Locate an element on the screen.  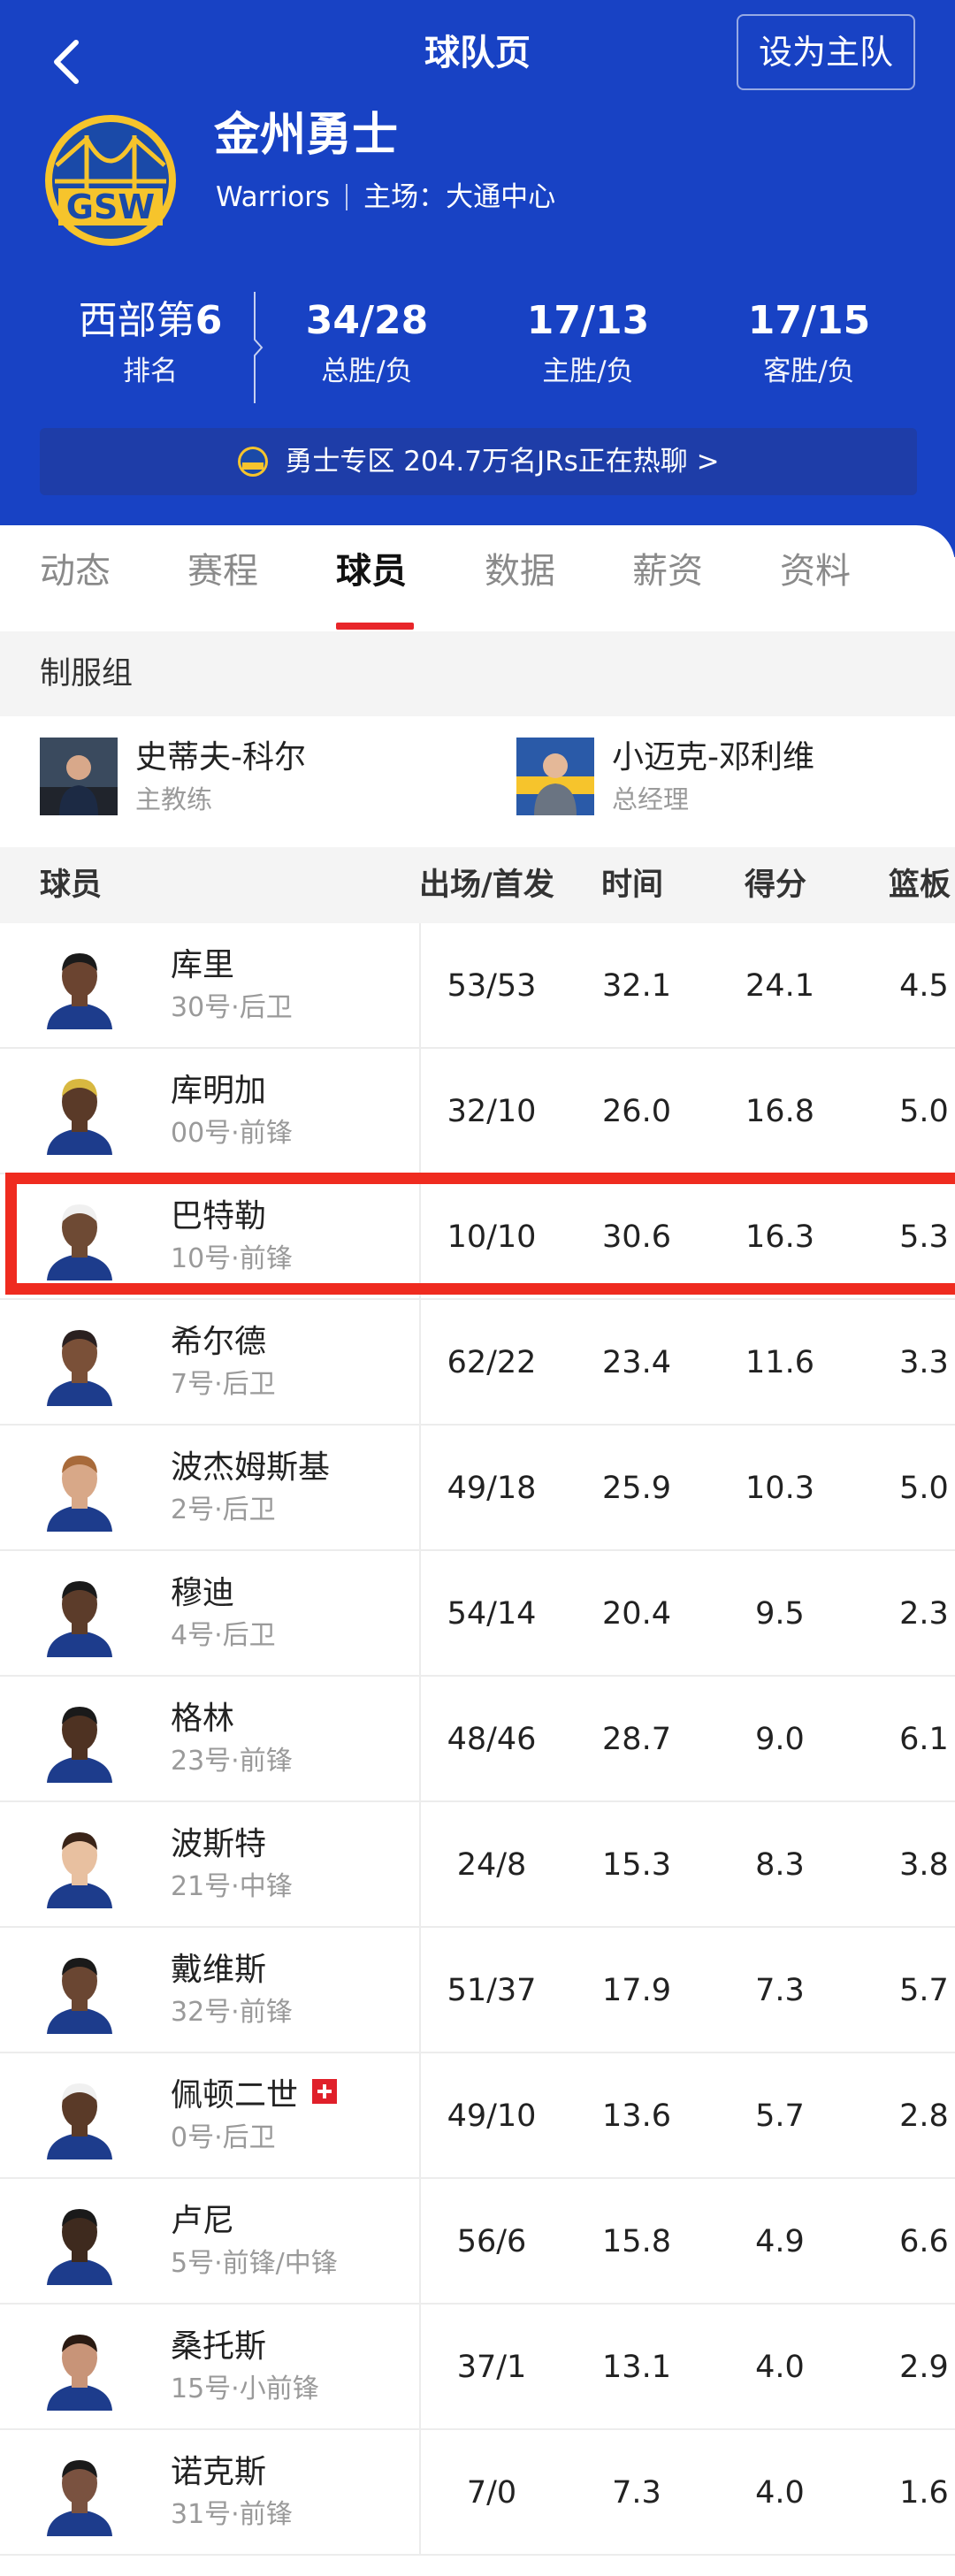
cell-games: 24/8 is located at coordinates (492, 1865).